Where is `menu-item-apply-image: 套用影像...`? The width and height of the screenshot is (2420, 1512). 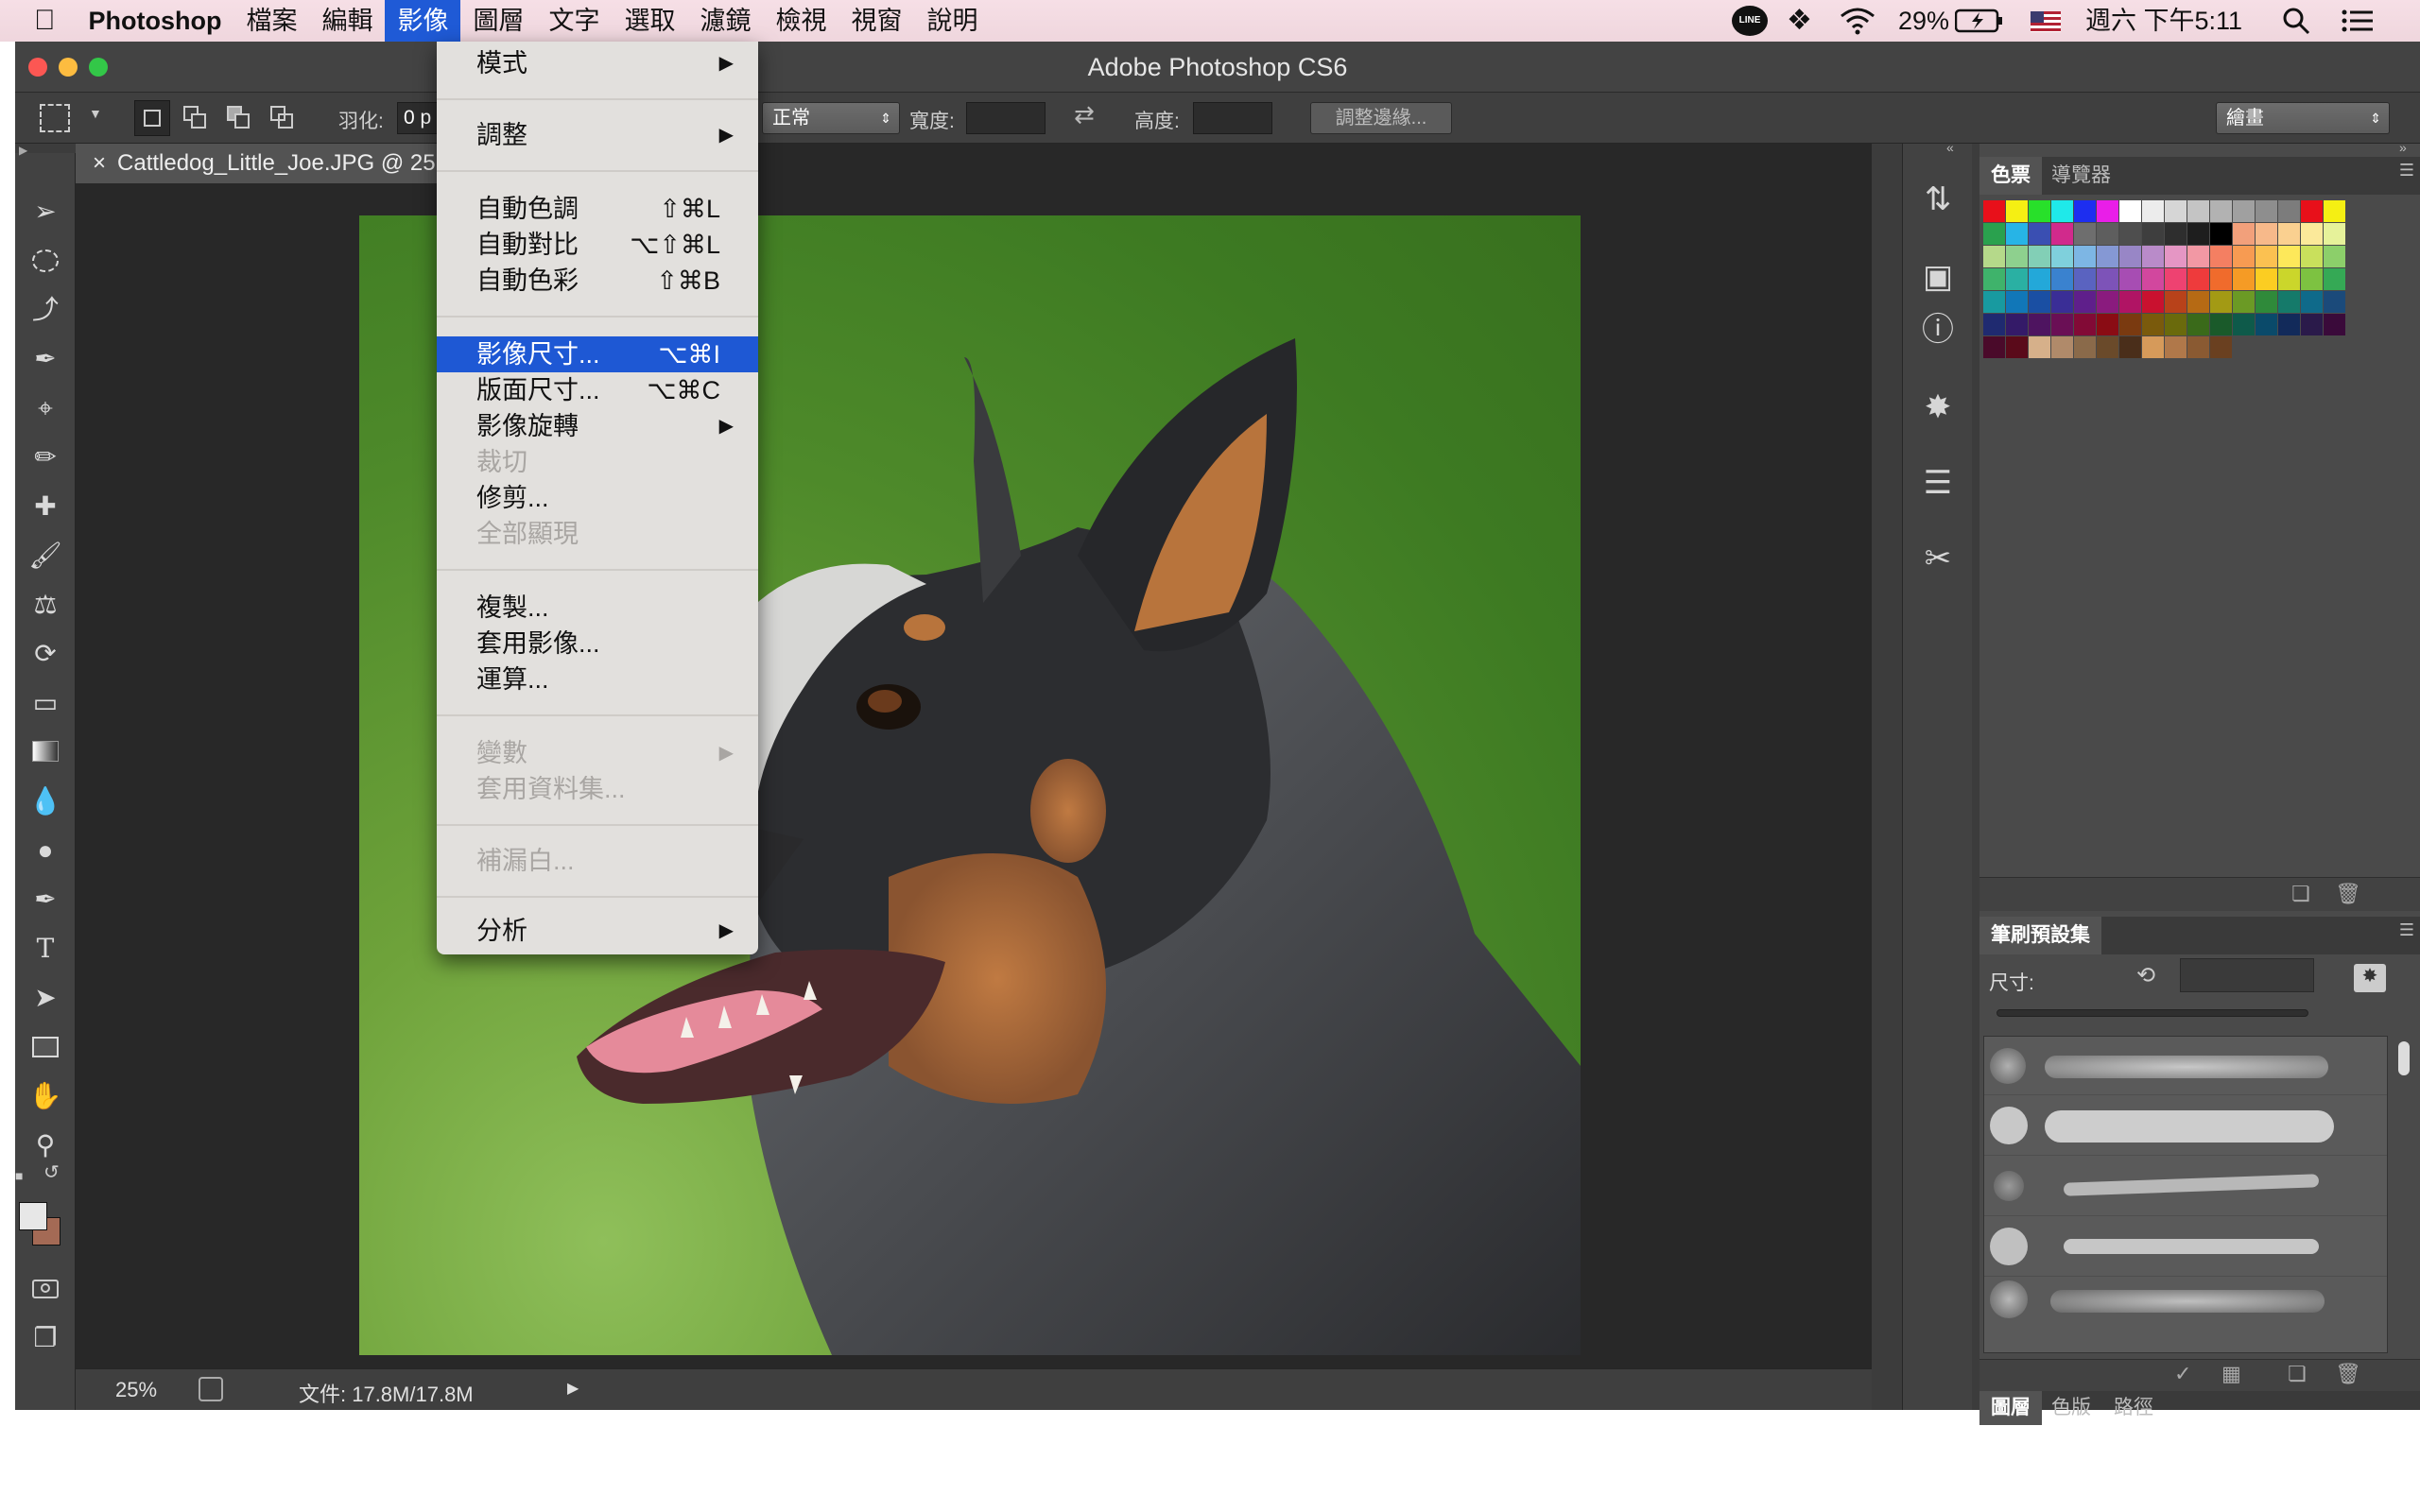 menu-item-apply-image: 套用影像... is located at coordinates (597, 644).